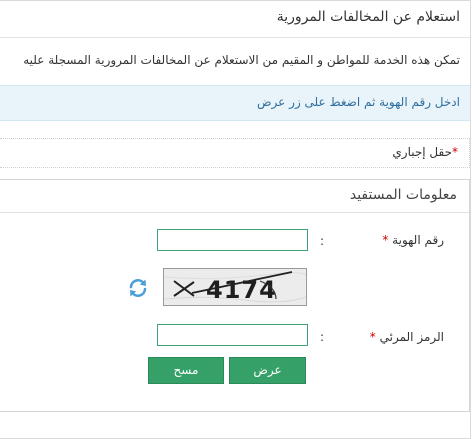 Image resolution: width=472 pixels, height=439 pixels. I want to click on required-field-note: *حقل إجباري, so click(235, 153).